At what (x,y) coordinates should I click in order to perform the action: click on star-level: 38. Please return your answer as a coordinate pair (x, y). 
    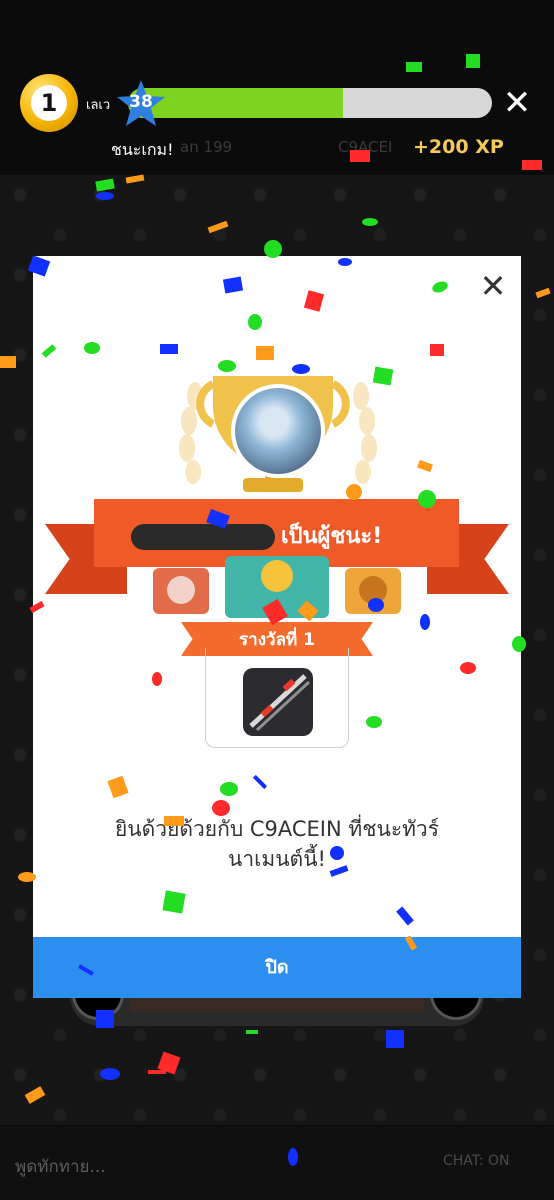
    Looking at the image, I should click on (141, 102).